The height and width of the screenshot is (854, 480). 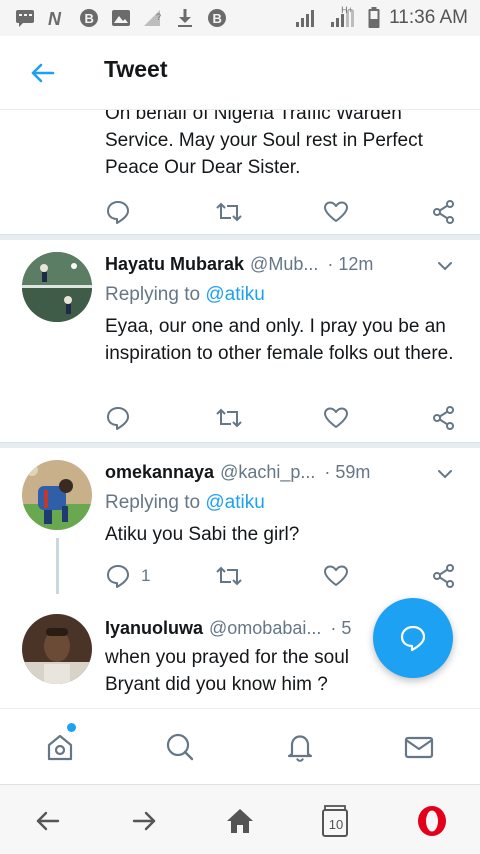 I want to click on tweet-time: · 12m, so click(x=350, y=264).